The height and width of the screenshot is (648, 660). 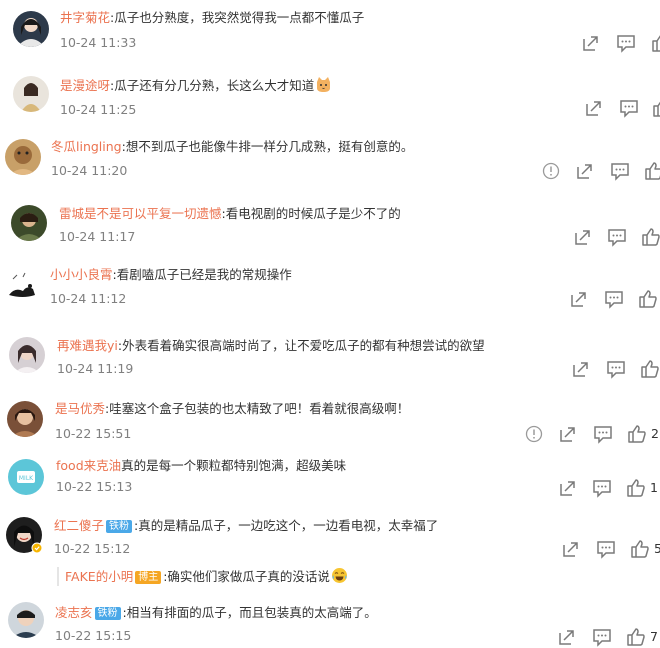 What do you see at coordinates (330, 623) in the screenshot?
I see `comment-item: 凌志亥 铁粉:相当有排面的瓜子，而且包装真的太高端了。 10-22 15:15 7` at bounding box center [330, 623].